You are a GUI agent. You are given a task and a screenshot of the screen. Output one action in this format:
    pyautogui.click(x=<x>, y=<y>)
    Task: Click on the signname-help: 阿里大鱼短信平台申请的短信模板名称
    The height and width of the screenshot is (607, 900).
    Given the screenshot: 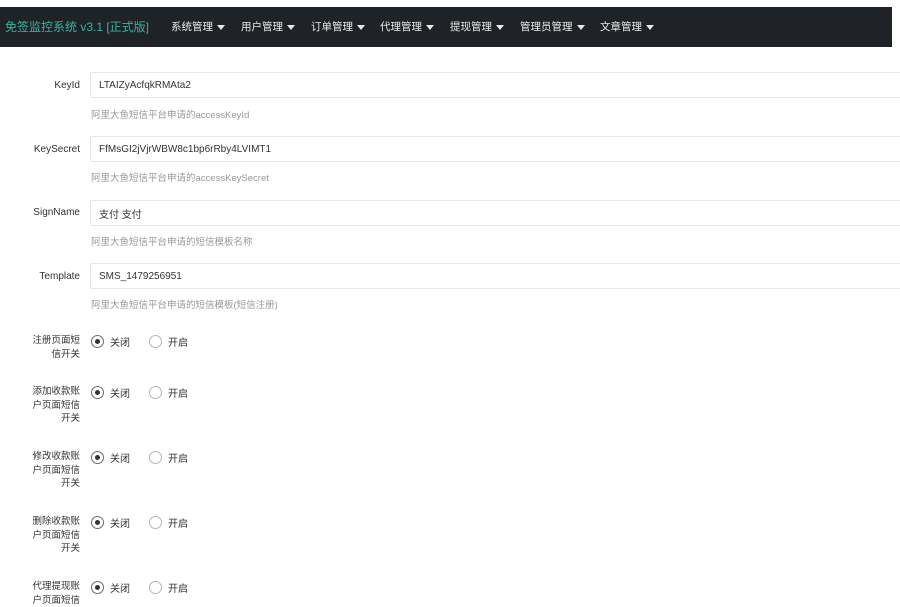 What is the action you would take?
    pyautogui.click(x=172, y=242)
    